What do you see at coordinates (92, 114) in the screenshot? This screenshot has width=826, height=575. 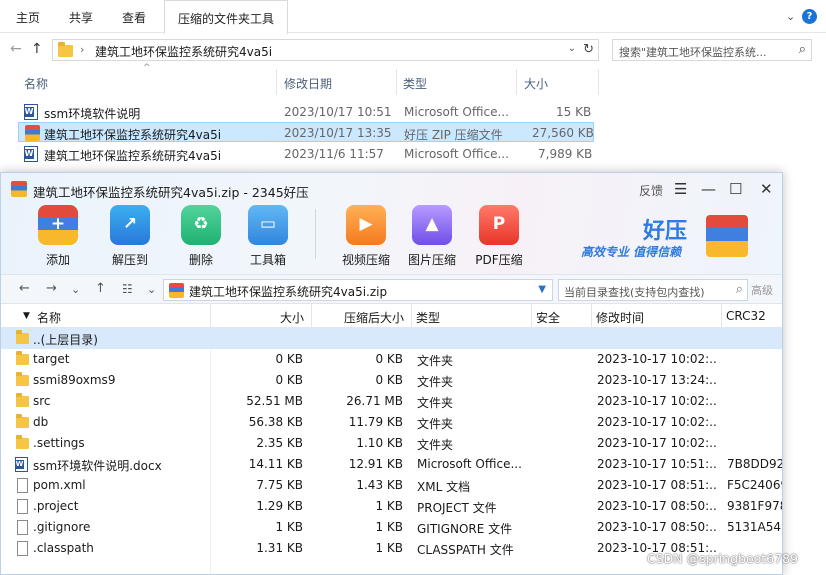 I see `file-name: ssm环境软件说明` at bounding box center [92, 114].